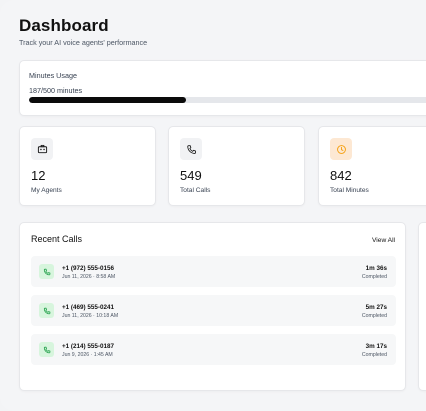 The image size is (426, 411). What do you see at coordinates (422, 306) in the screenshot?
I see `side-panel-card` at bounding box center [422, 306].